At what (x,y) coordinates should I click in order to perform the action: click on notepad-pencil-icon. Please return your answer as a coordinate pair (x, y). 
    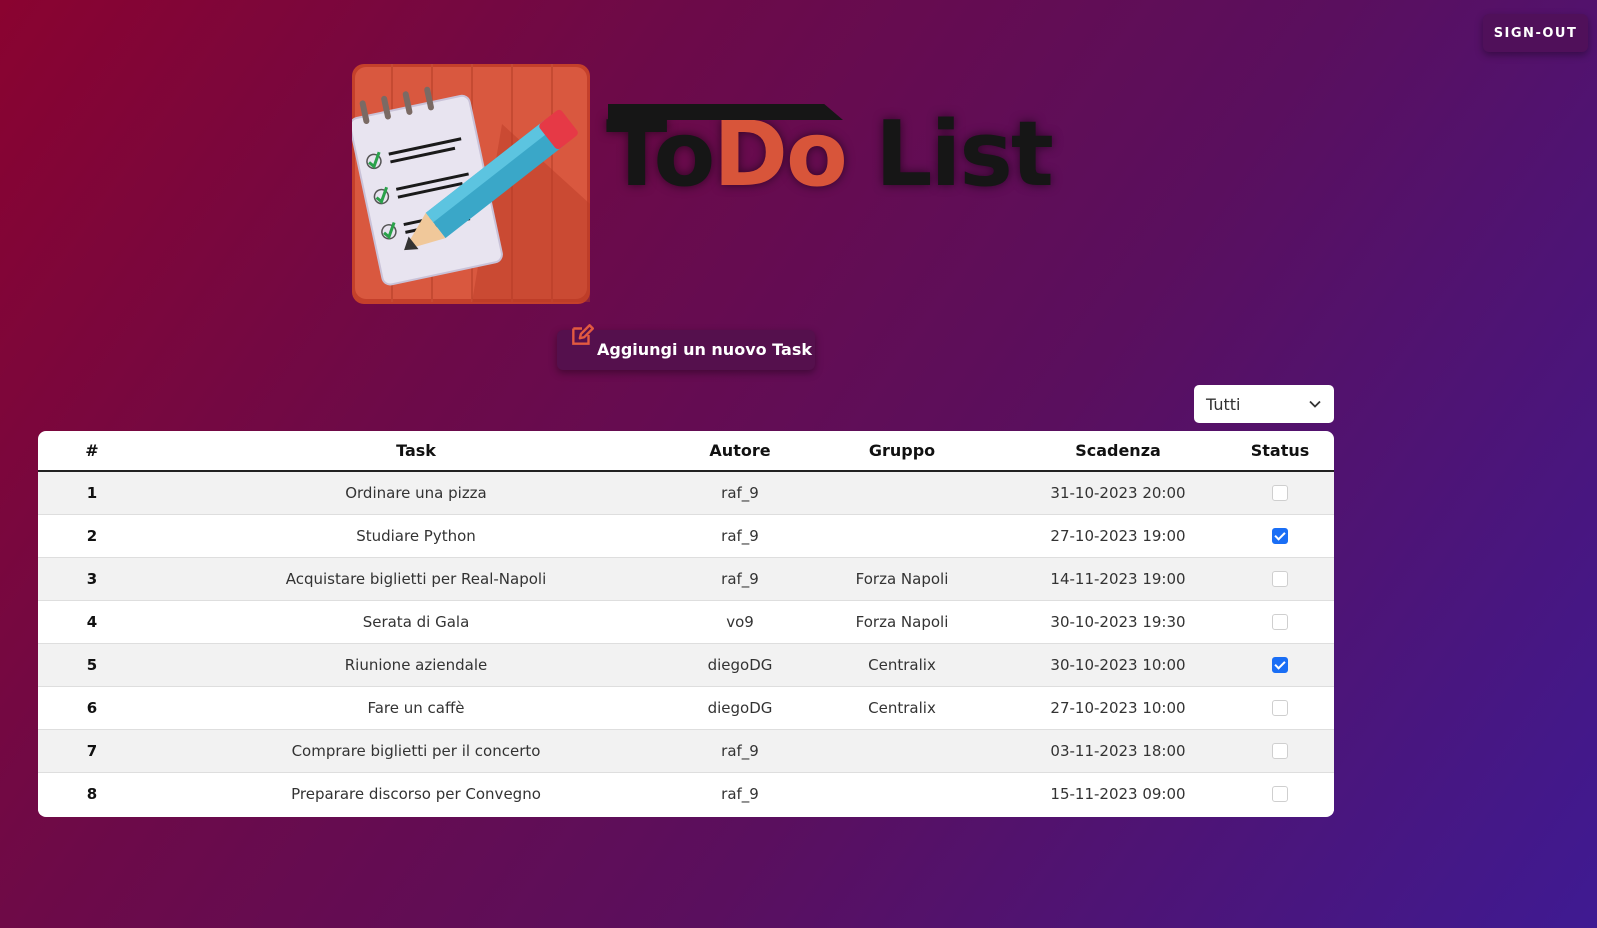
    Looking at the image, I should click on (469, 184).